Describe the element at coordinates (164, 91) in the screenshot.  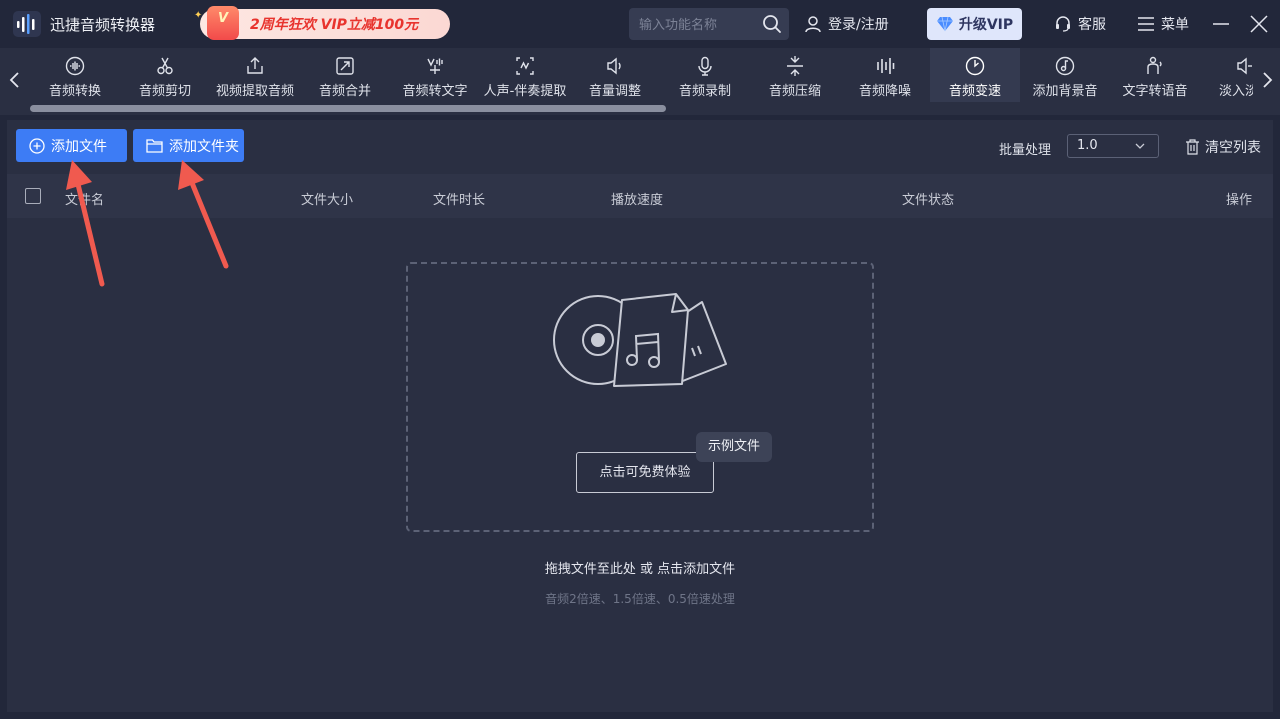
I see `tool-label: 音频剪切` at that location.